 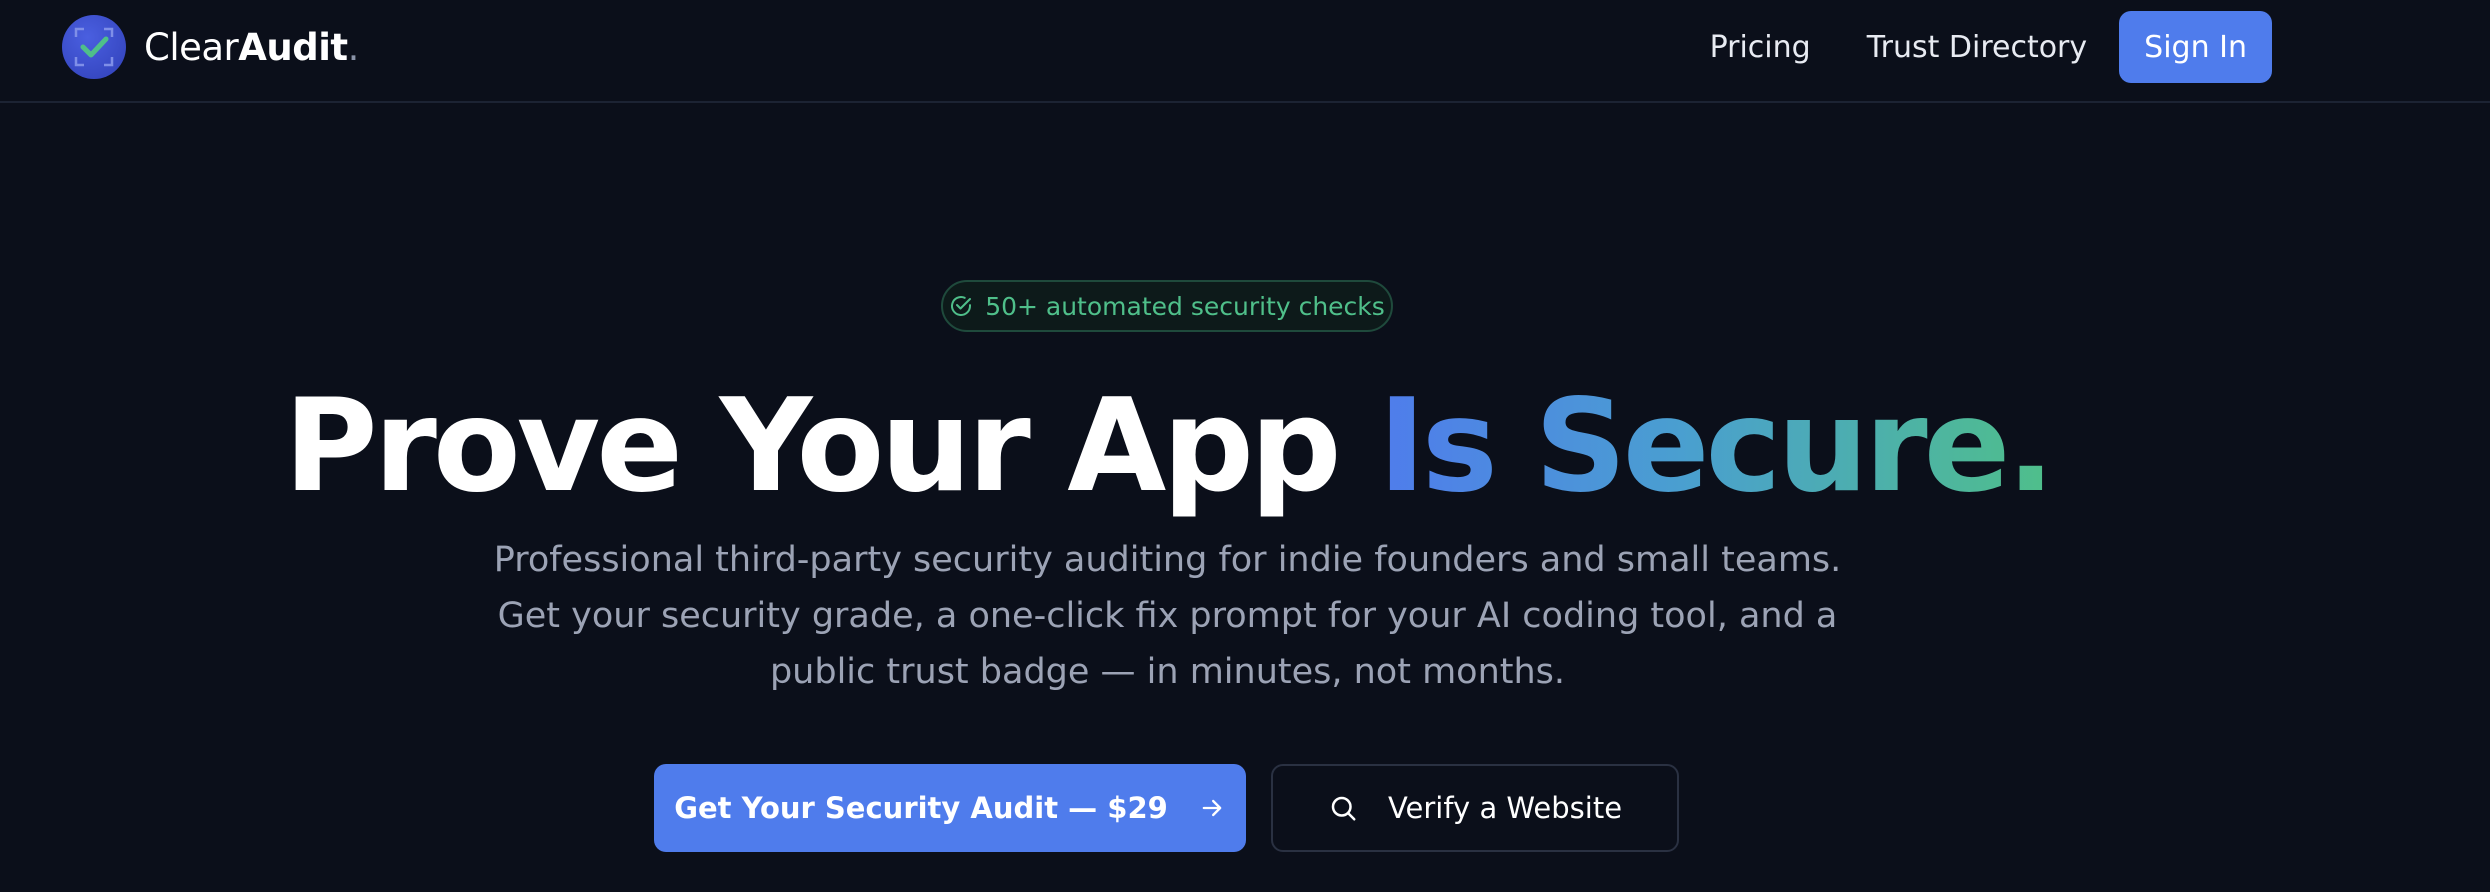 I want to click on brand-name-bold: Audit, so click(x=293, y=47).